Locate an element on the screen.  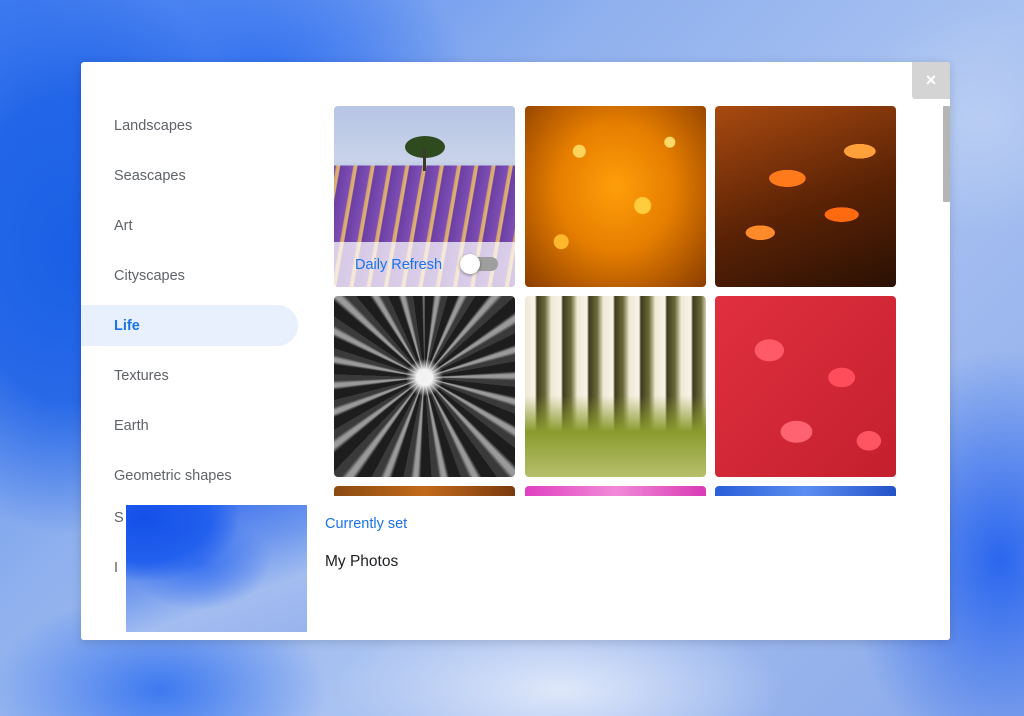
wallpaper-tile-orange-bokeh is located at coordinates (615, 196).